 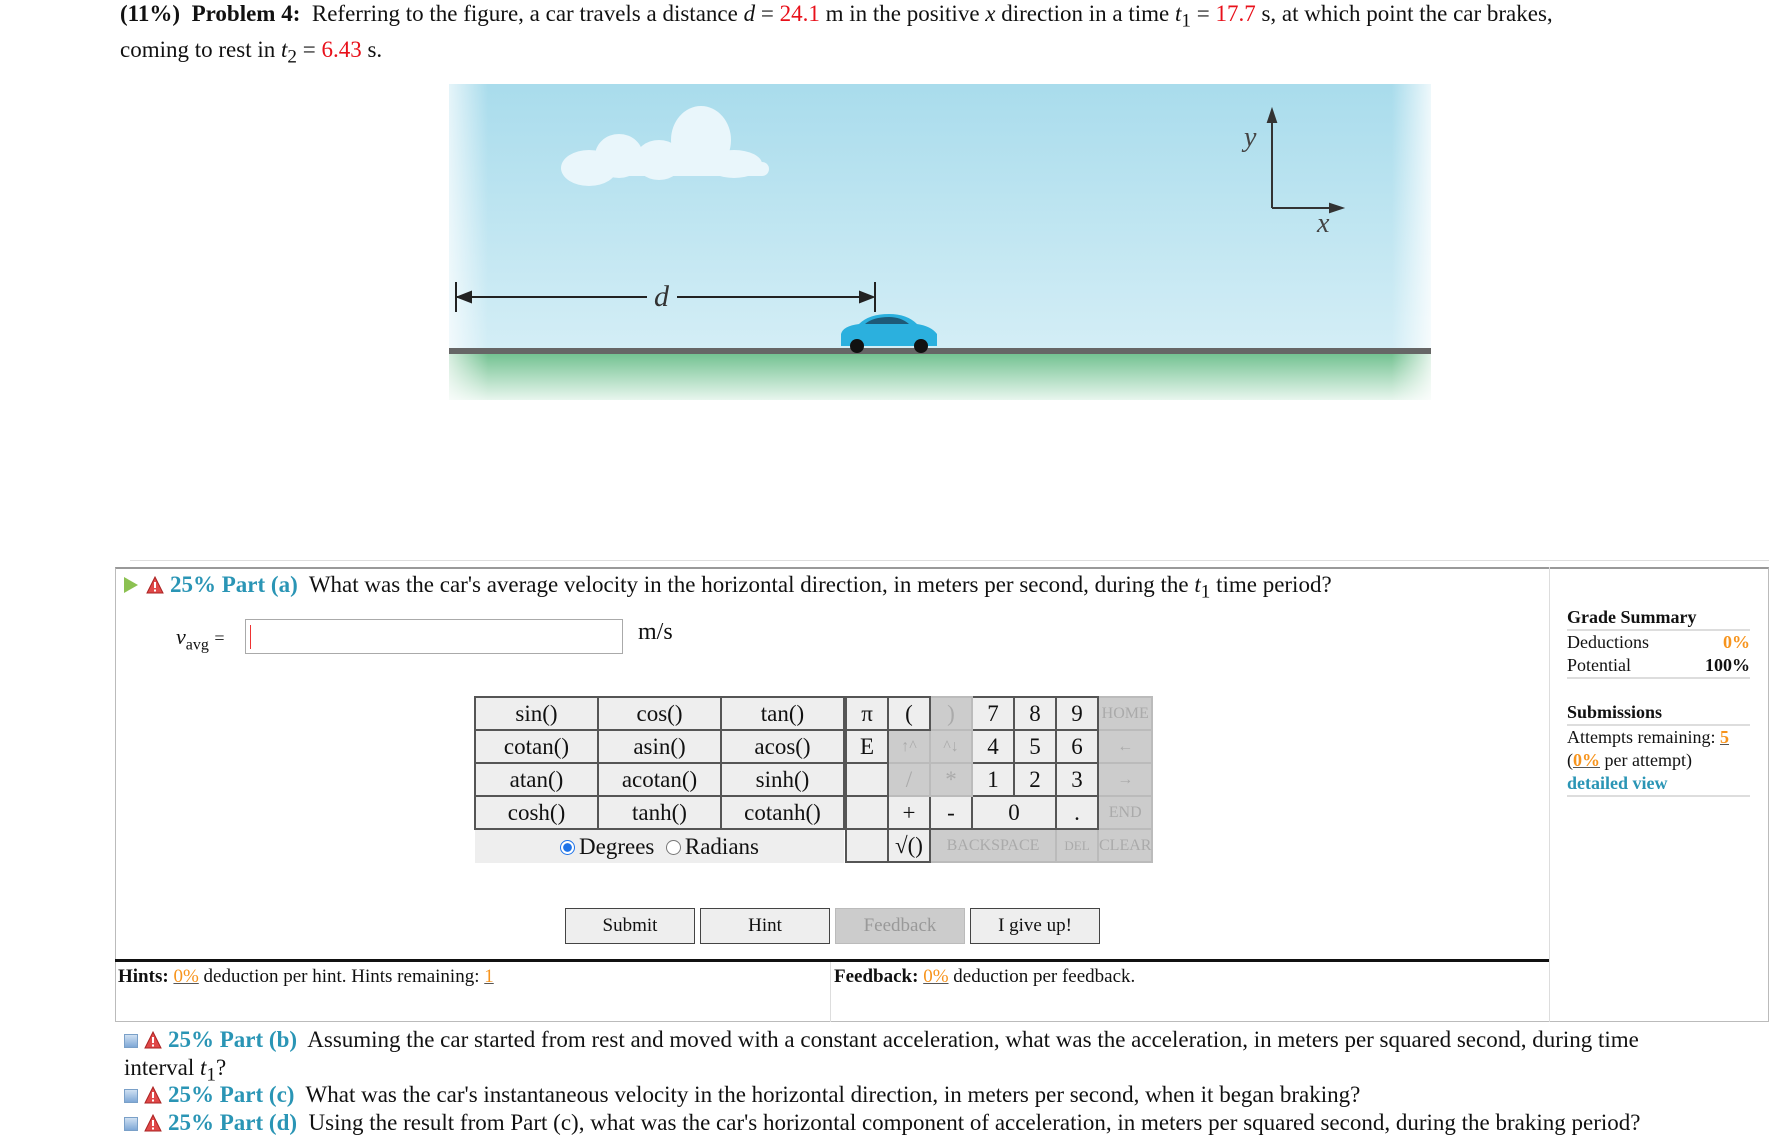 What do you see at coordinates (536, 779) in the screenshot?
I see `calc-atan: atan()` at bounding box center [536, 779].